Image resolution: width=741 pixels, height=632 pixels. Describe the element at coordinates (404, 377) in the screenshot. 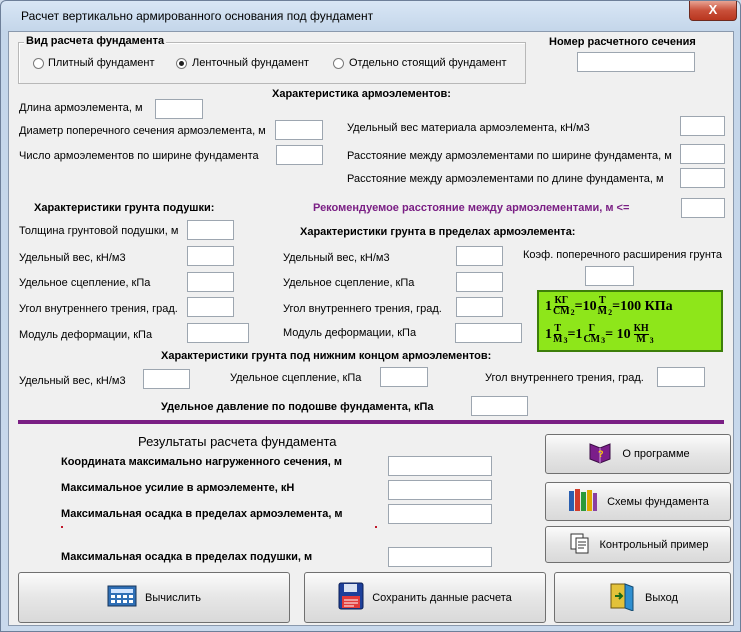

I see `lsoil-cohesion-input` at that location.